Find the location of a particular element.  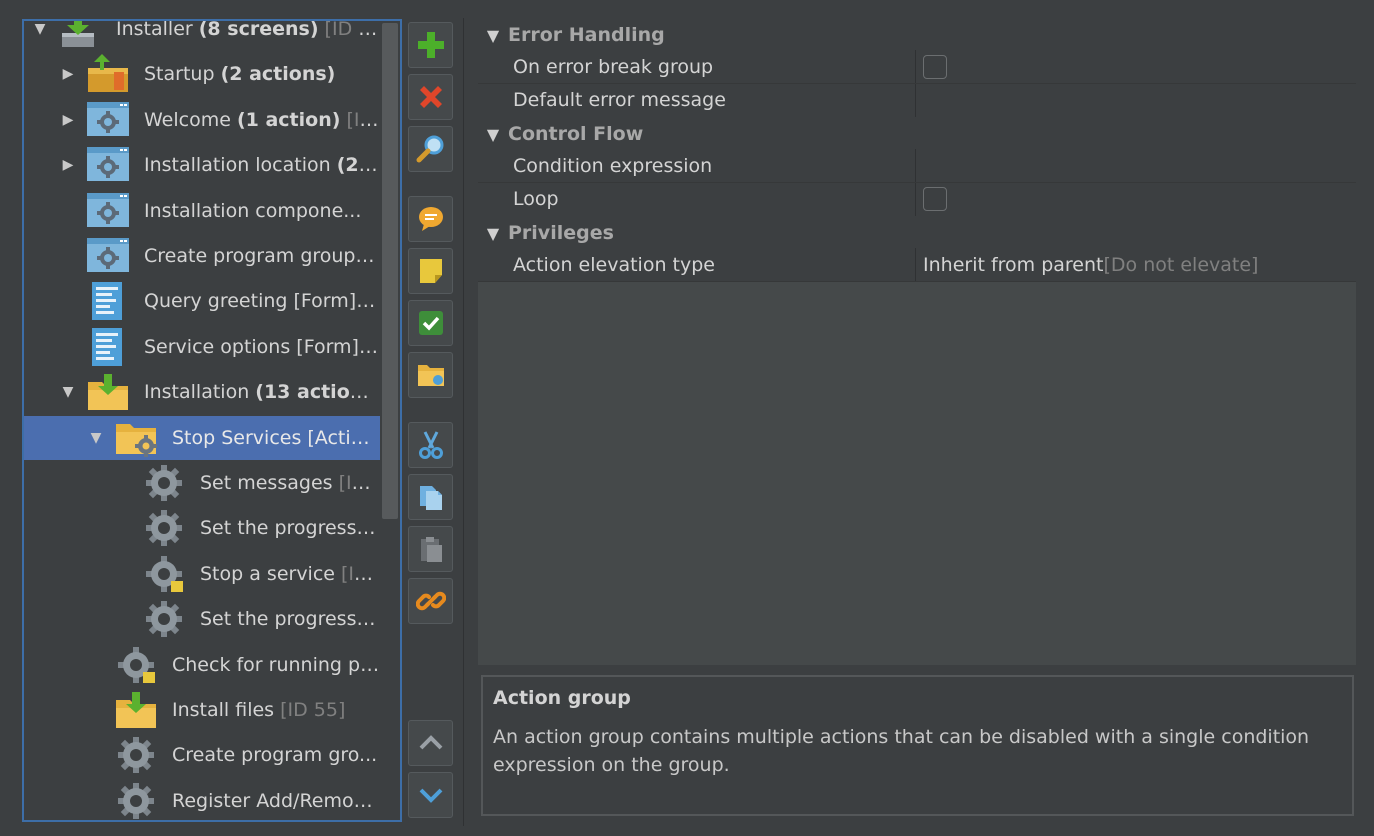

folder-button is located at coordinates (430, 375).